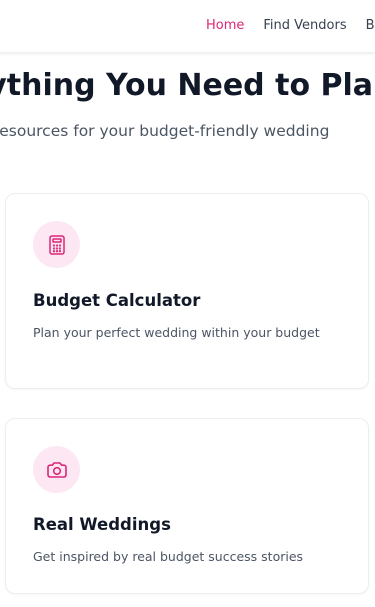 Image resolution: width=375 pixels, height=607 pixels. What do you see at coordinates (187, 85) in the screenshot?
I see `hero-title: Everything You Need to Plan` at bounding box center [187, 85].